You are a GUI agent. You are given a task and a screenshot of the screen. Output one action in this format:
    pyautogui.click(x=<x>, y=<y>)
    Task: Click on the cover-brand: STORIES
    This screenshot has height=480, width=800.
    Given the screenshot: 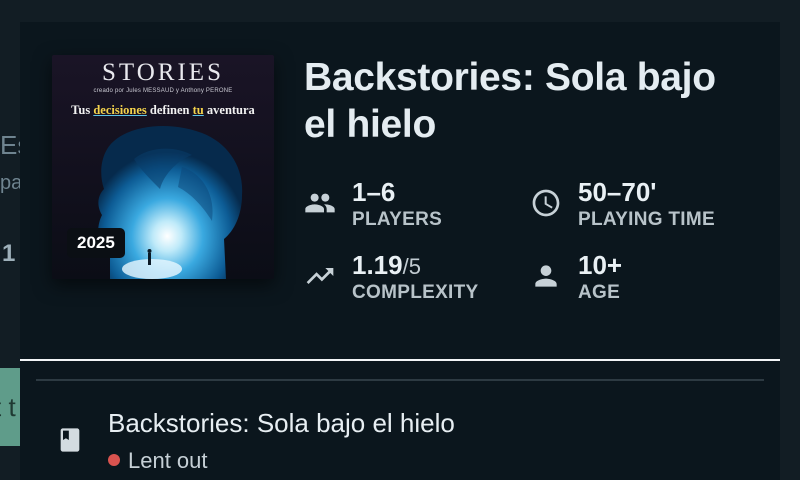 What is the action you would take?
    pyautogui.click(x=163, y=72)
    